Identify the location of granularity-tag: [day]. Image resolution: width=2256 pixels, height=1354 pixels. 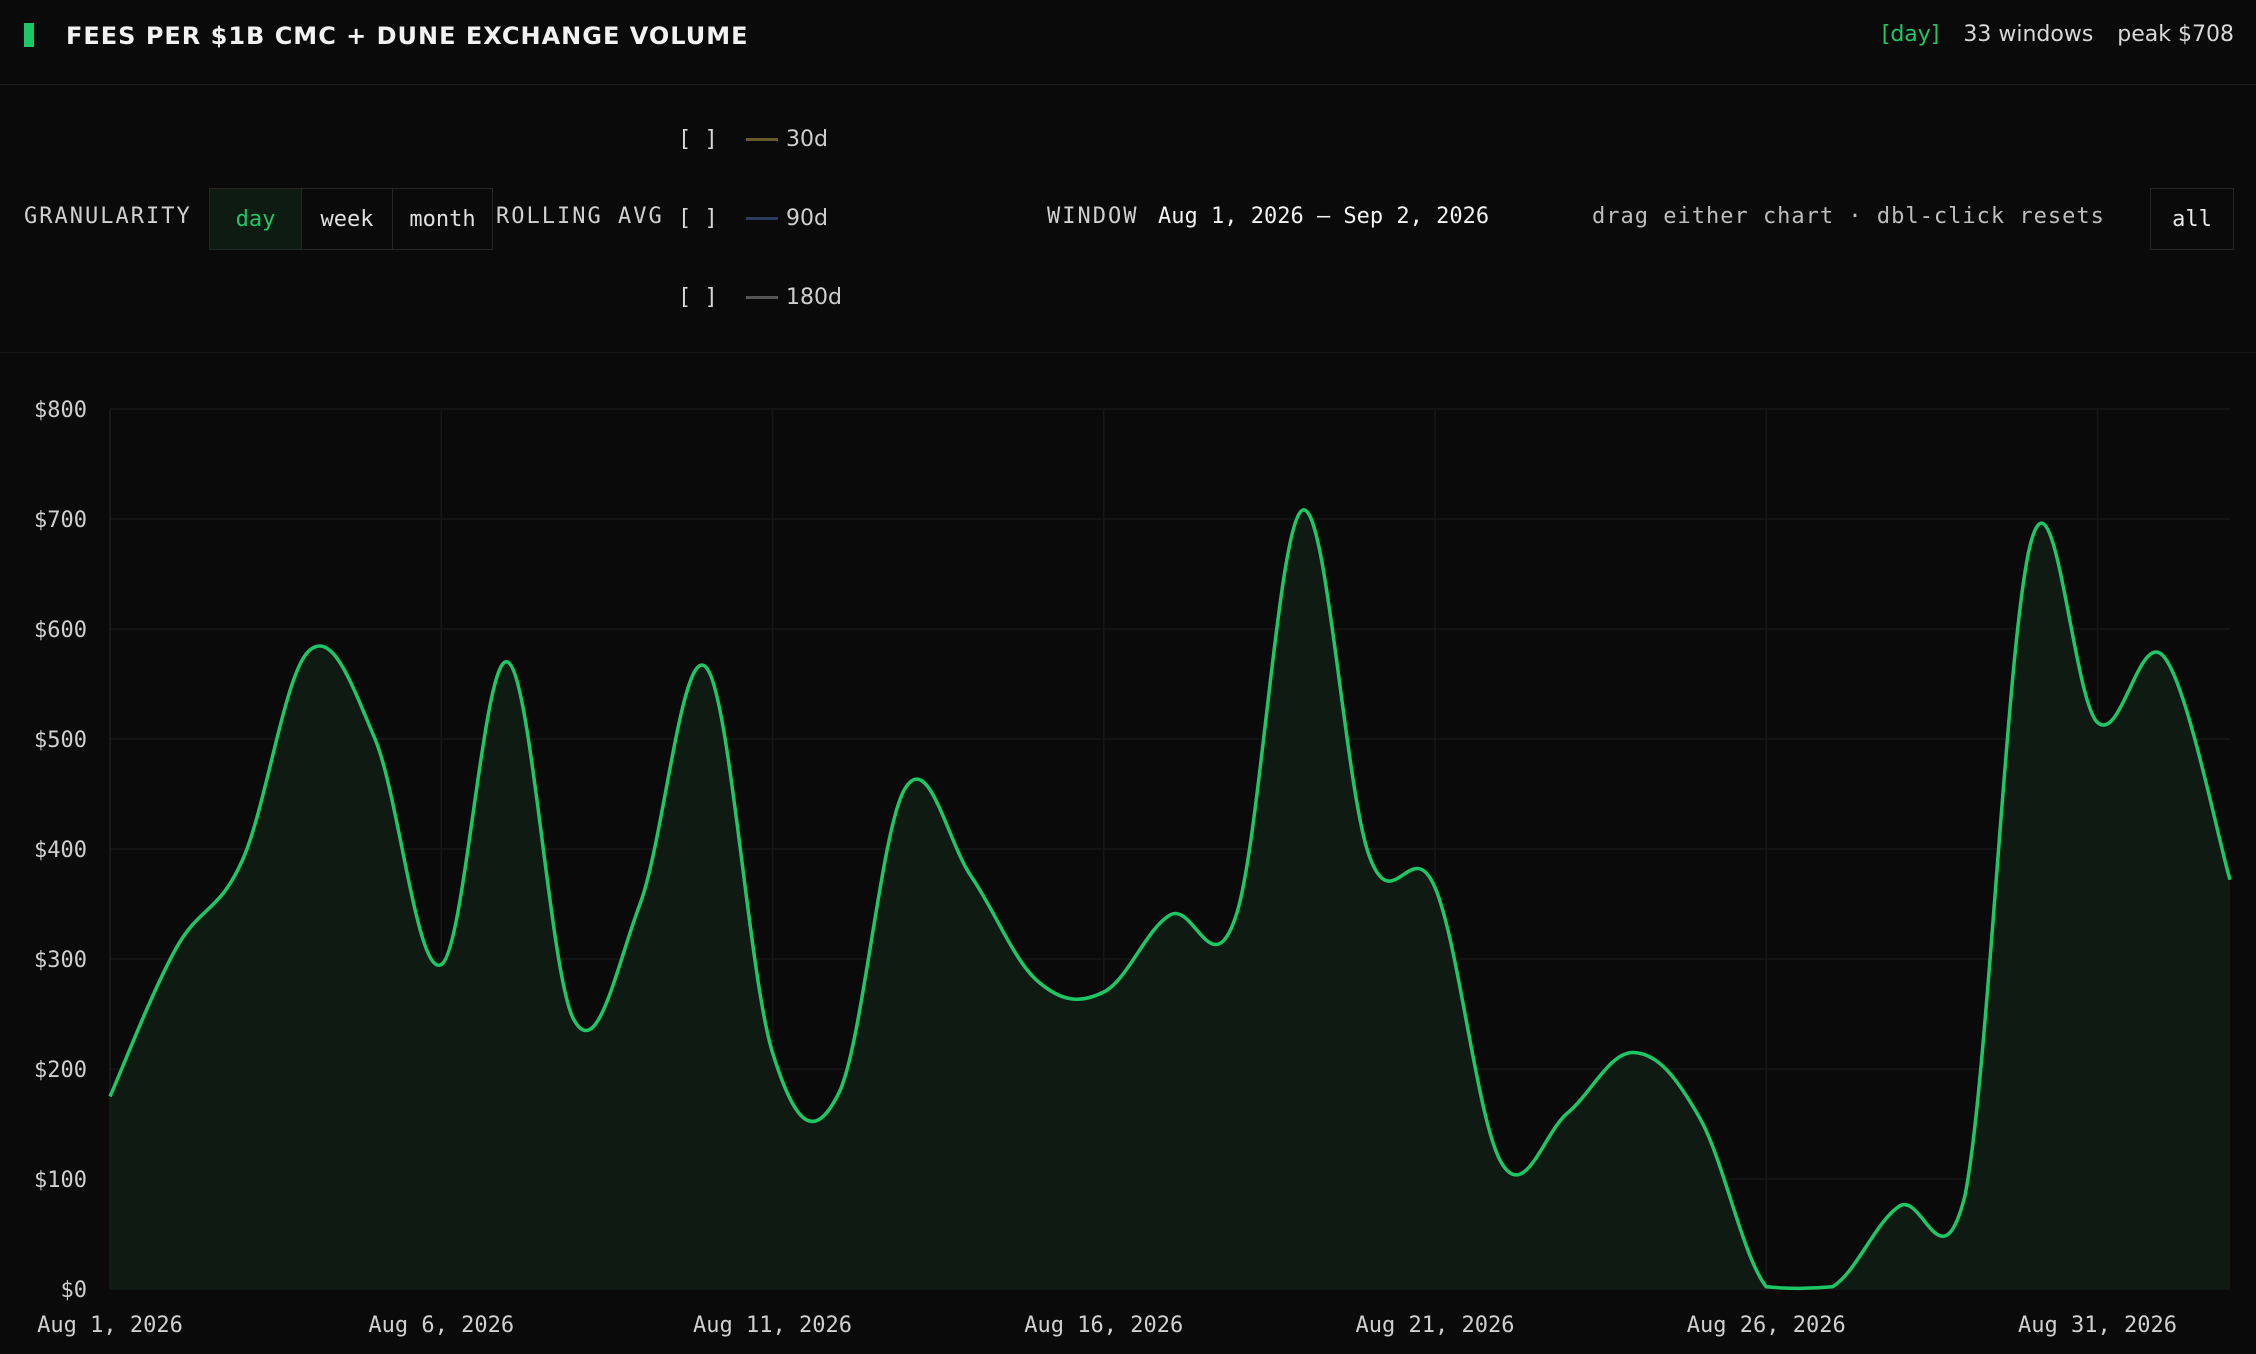
(1910, 34).